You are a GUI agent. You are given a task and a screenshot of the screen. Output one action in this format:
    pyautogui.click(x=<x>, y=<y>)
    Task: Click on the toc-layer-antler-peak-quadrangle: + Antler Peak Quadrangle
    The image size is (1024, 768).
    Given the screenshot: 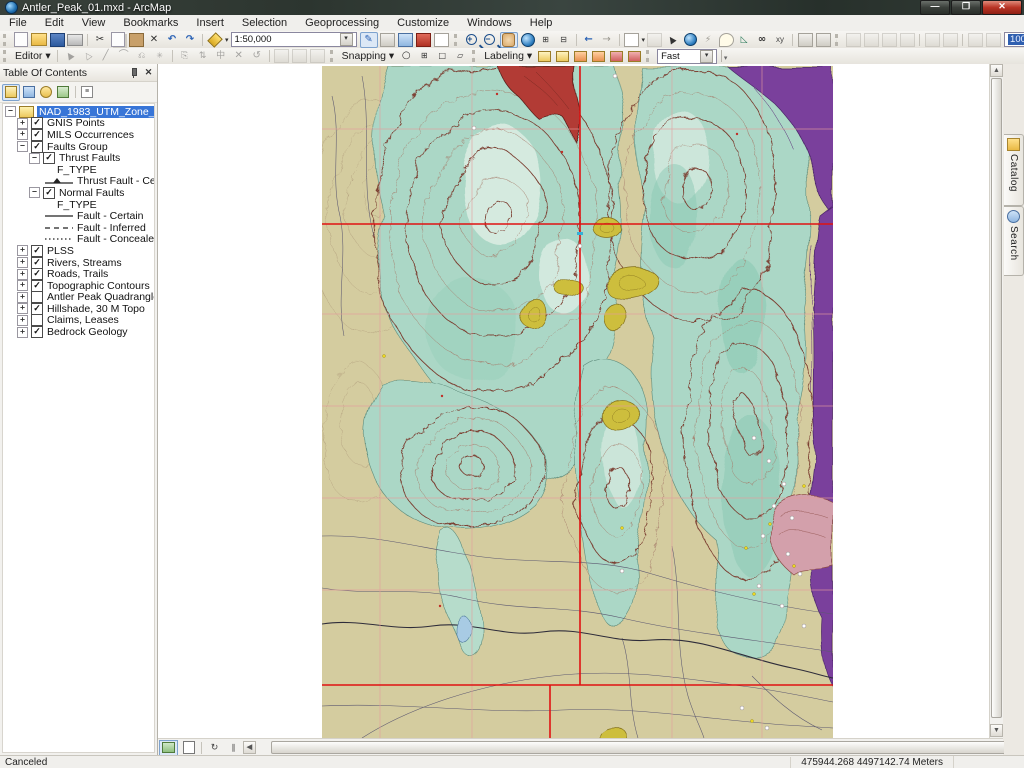 What is the action you would take?
    pyautogui.click(x=79, y=297)
    